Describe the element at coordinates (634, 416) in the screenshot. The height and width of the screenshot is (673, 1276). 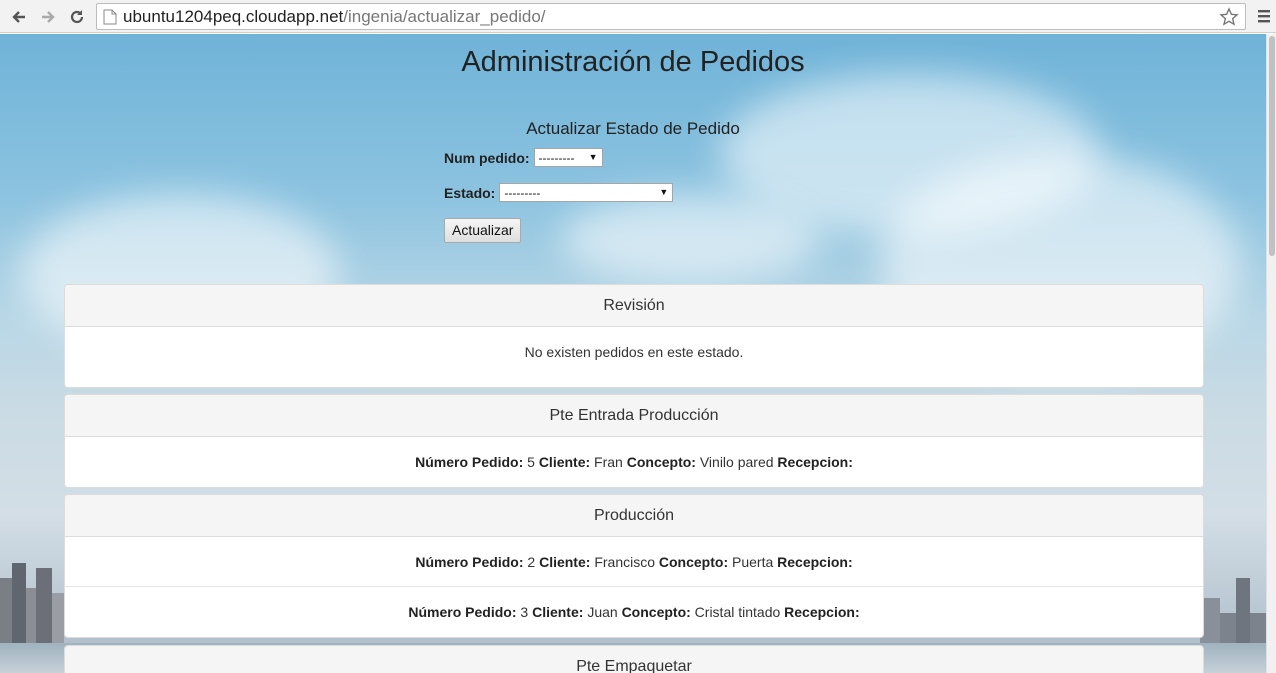
I see `panel-heading: Pte Entrada Producción` at that location.